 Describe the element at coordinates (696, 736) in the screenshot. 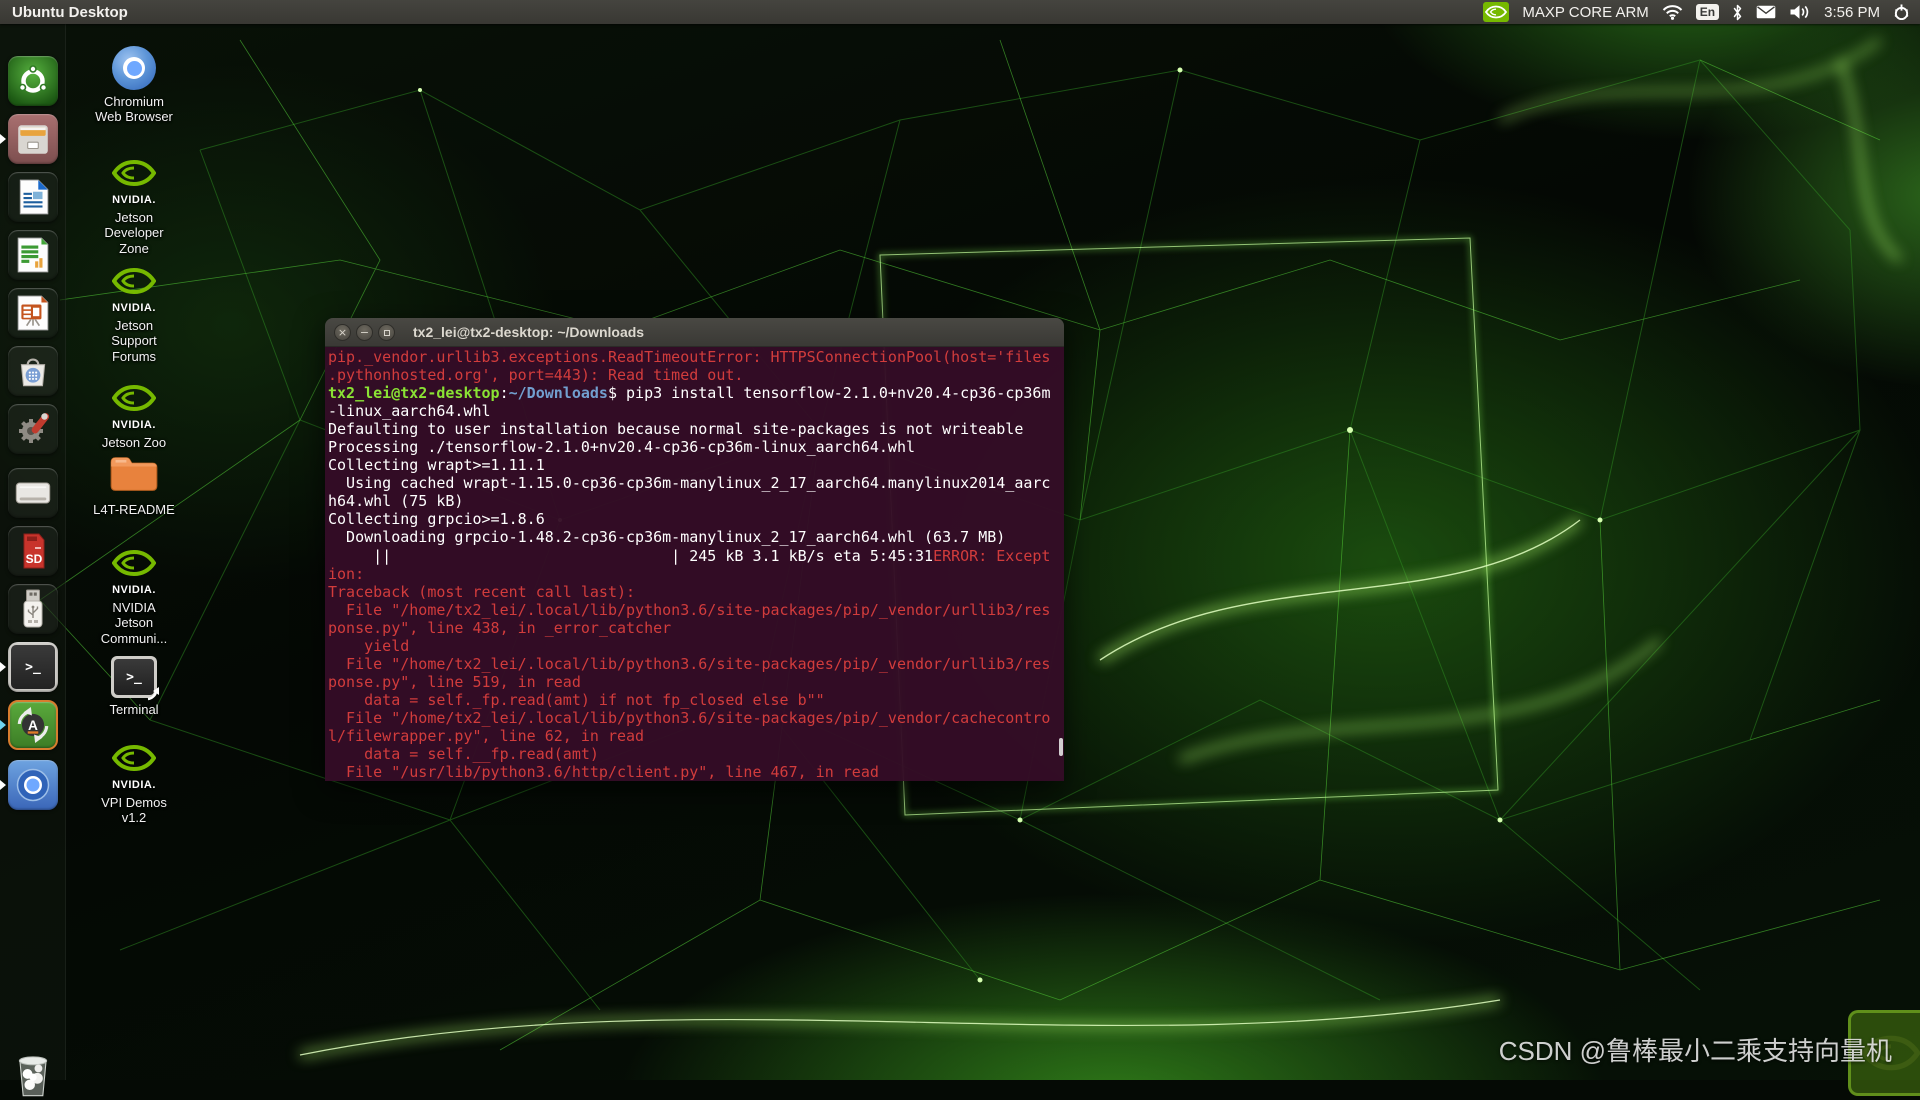

I see `terminal-line: l/filewrapper.py", line 62, in read` at that location.